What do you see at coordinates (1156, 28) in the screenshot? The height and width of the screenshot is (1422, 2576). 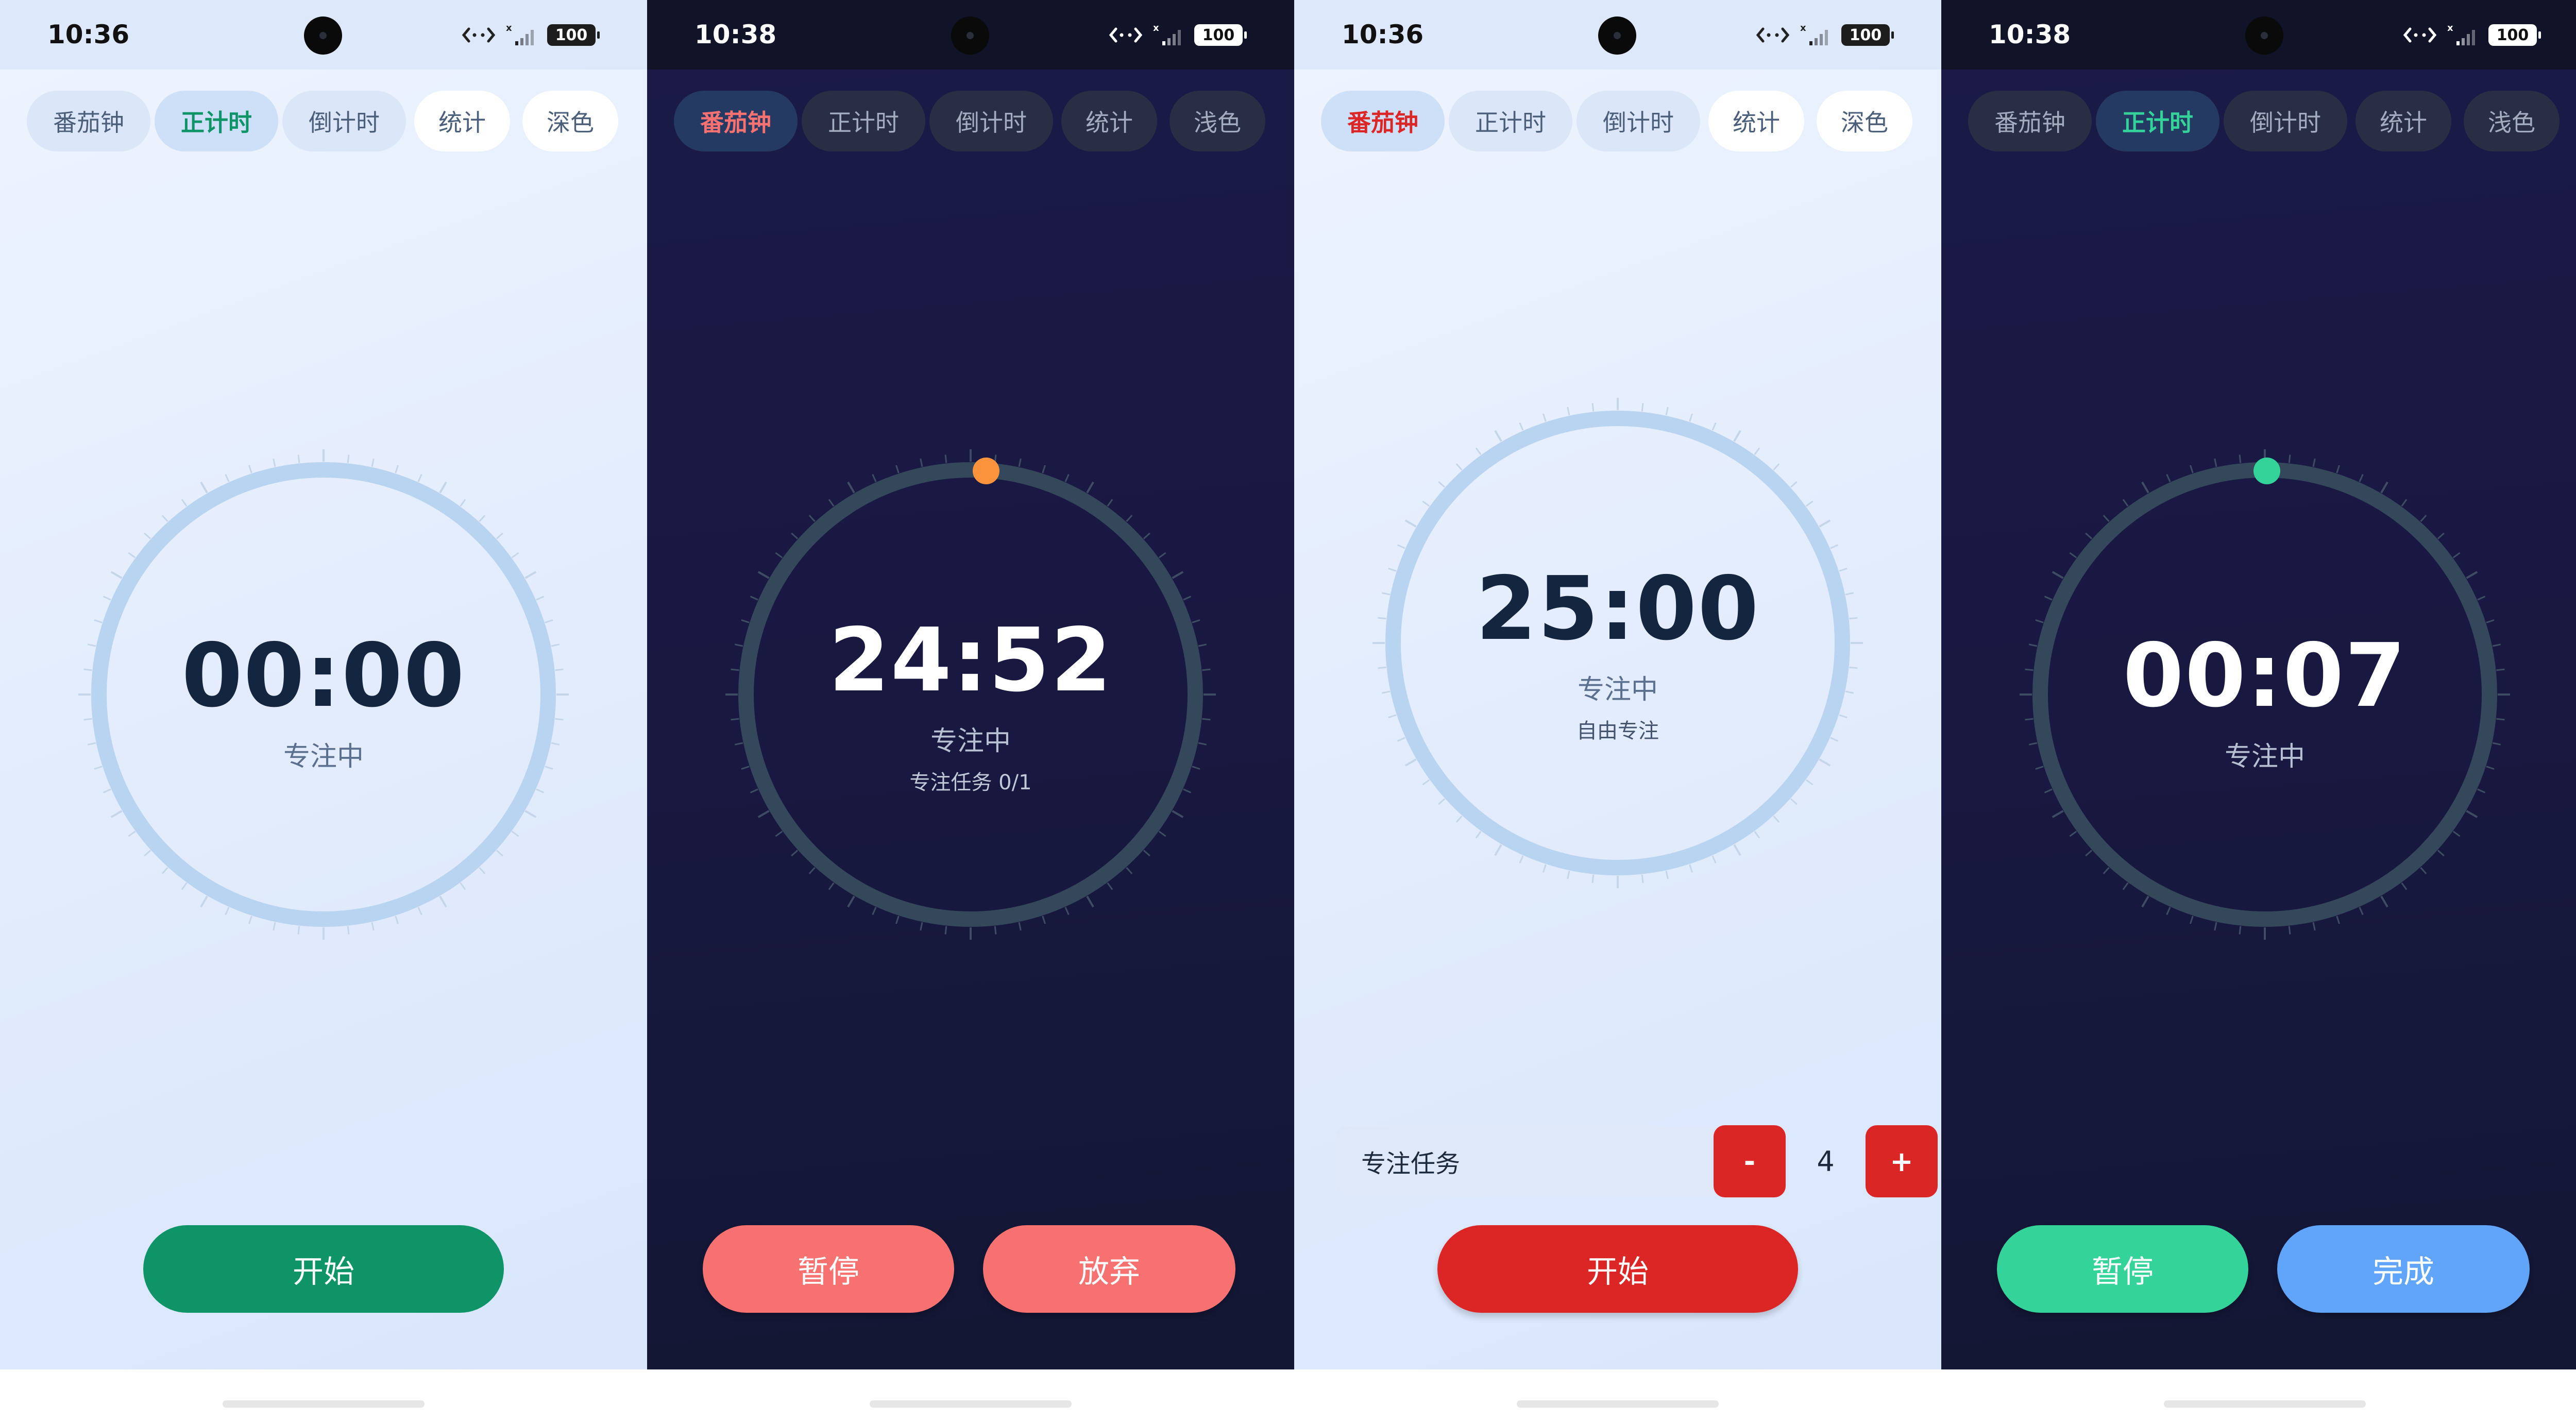 I see `svg-text: x` at bounding box center [1156, 28].